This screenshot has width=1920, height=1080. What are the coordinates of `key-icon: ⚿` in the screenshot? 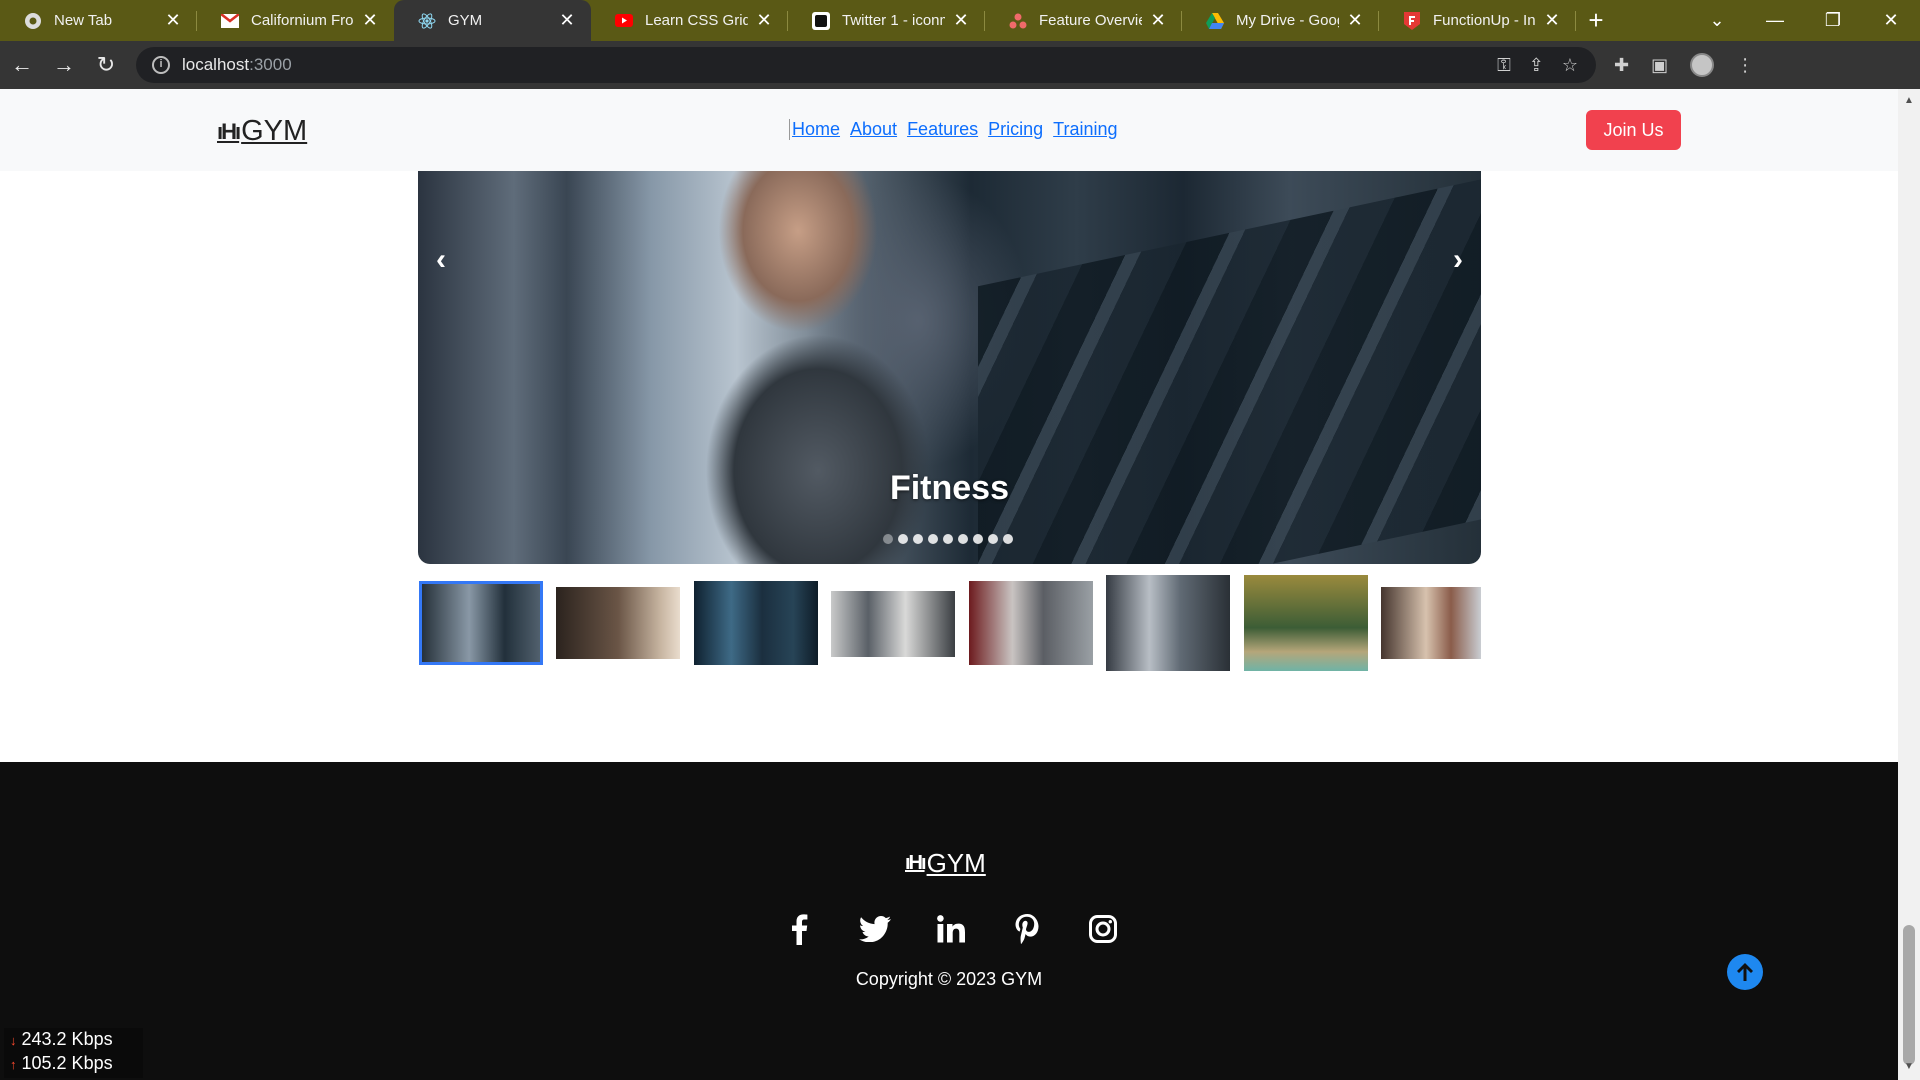 It's located at (1504, 65).